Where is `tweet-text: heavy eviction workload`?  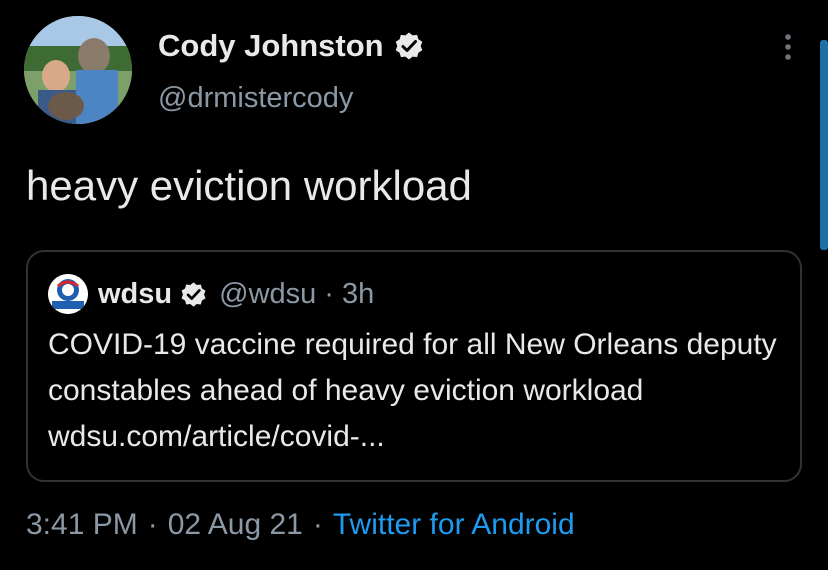 tweet-text: heavy eviction workload is located at coordinates (249, 185).